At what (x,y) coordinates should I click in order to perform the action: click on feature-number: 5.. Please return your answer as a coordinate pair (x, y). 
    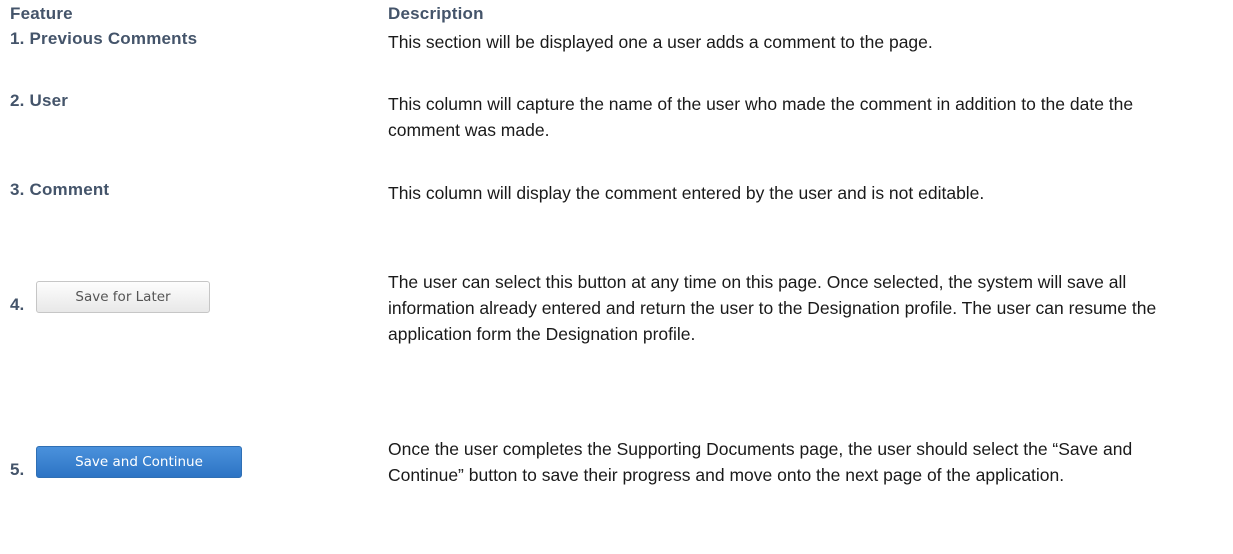
    Looking at the image, I should click on (17, 469).